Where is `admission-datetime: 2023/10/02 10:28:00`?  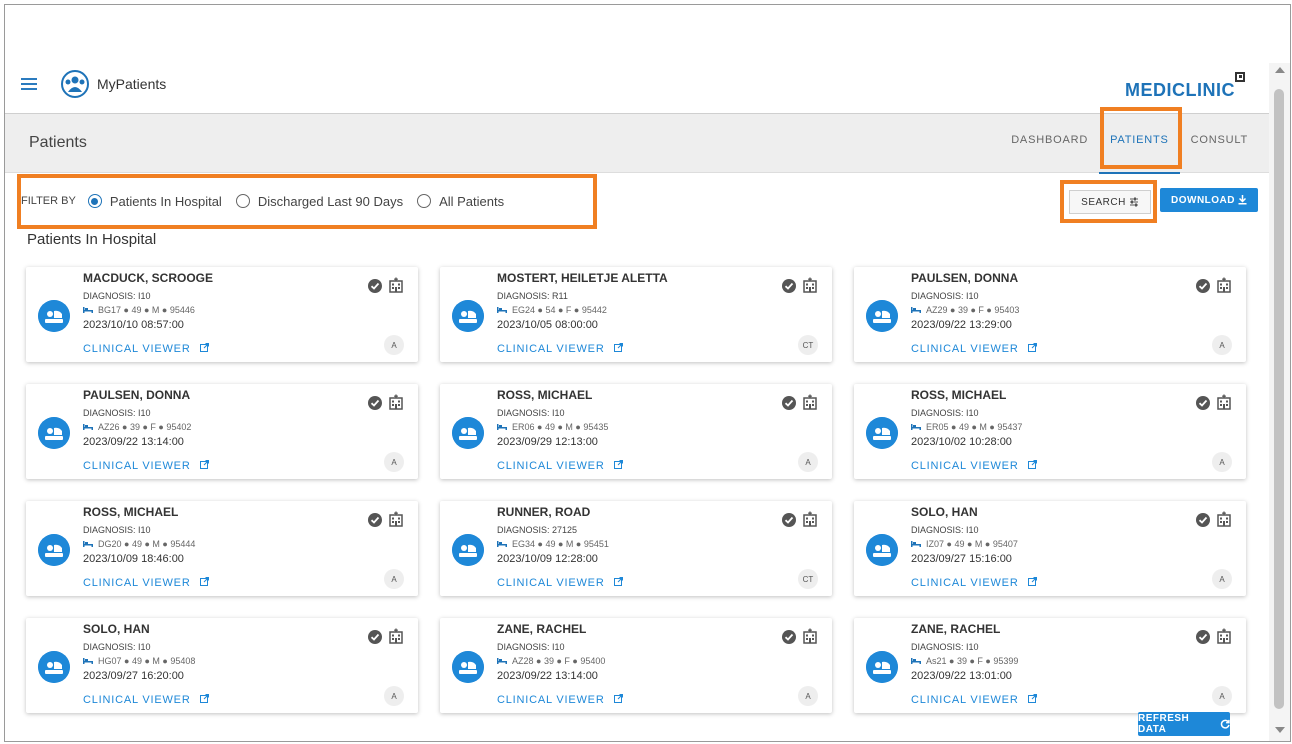 admission-datetime: 2023/10/02 10:28:00 is located at coordinates (961, 442).